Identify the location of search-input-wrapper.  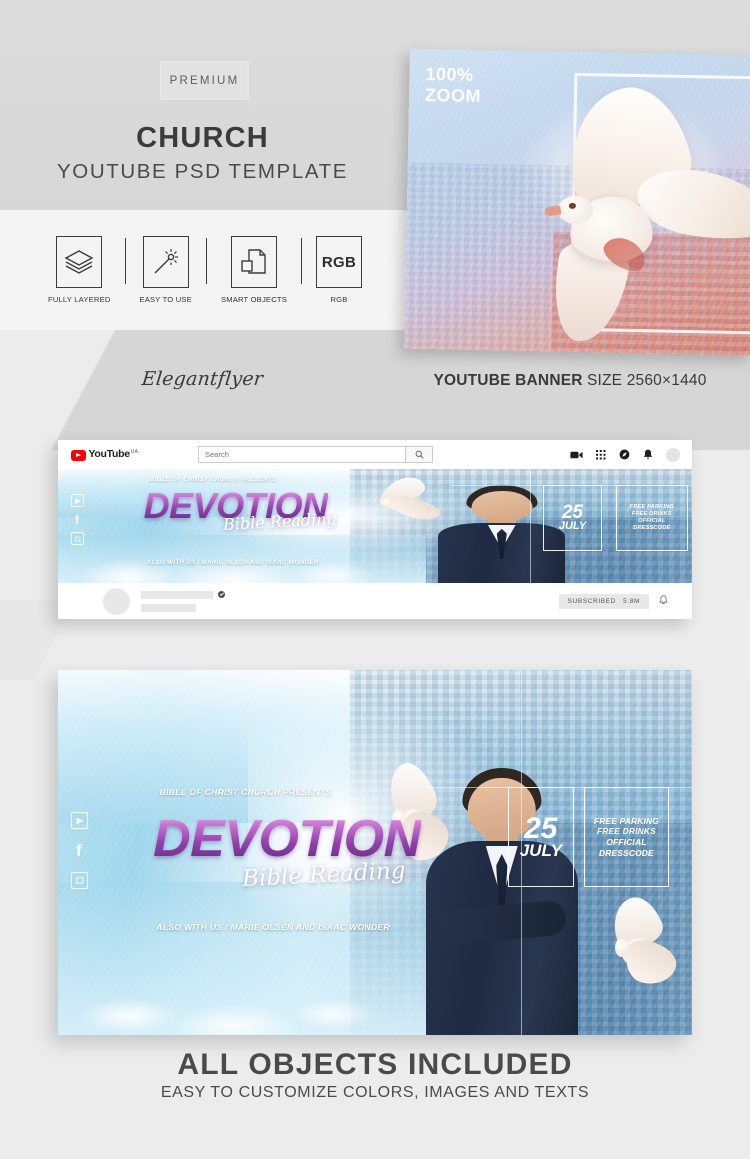
(302, 454).